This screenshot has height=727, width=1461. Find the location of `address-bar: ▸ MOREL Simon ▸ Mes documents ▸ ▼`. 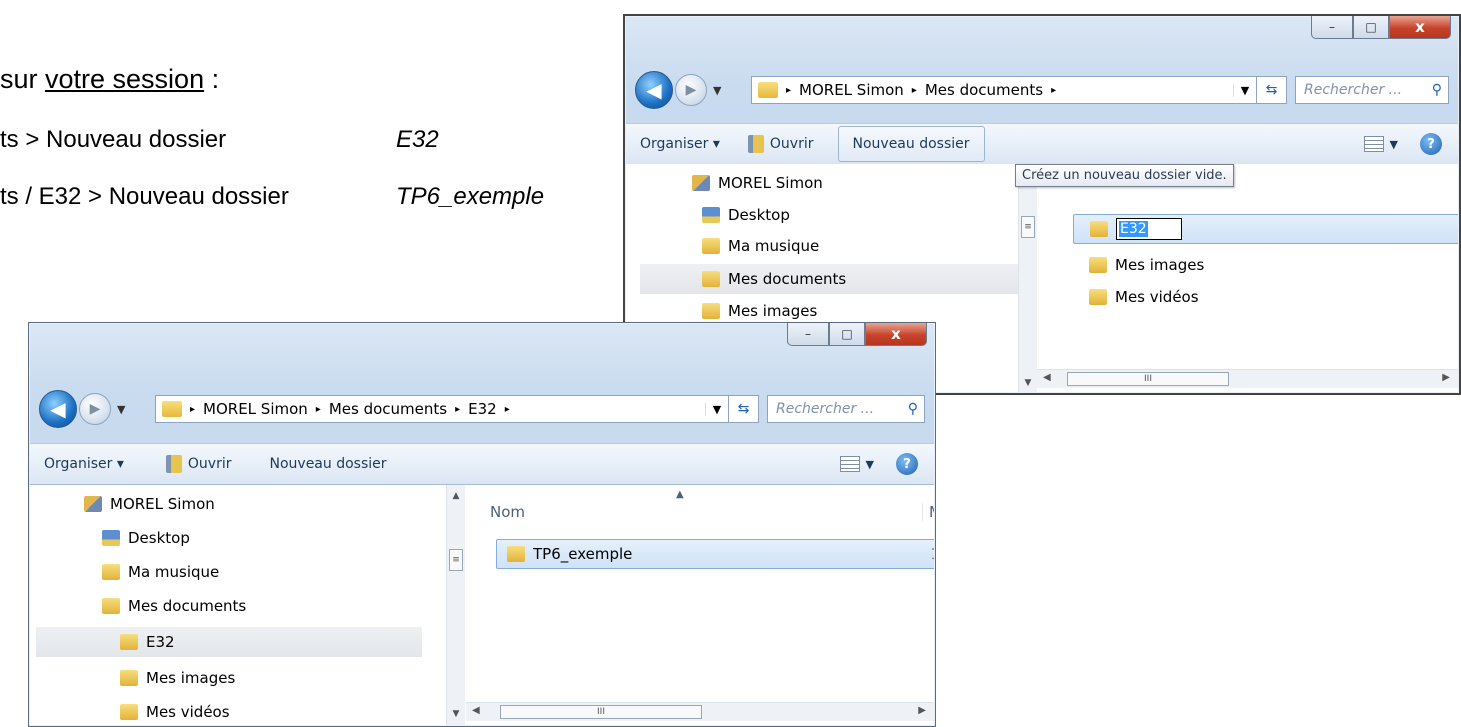

address-bar: ▸ MOREL Simon ▸ Mes documents ▸ ▼ is located at coordinates (1004, 90).